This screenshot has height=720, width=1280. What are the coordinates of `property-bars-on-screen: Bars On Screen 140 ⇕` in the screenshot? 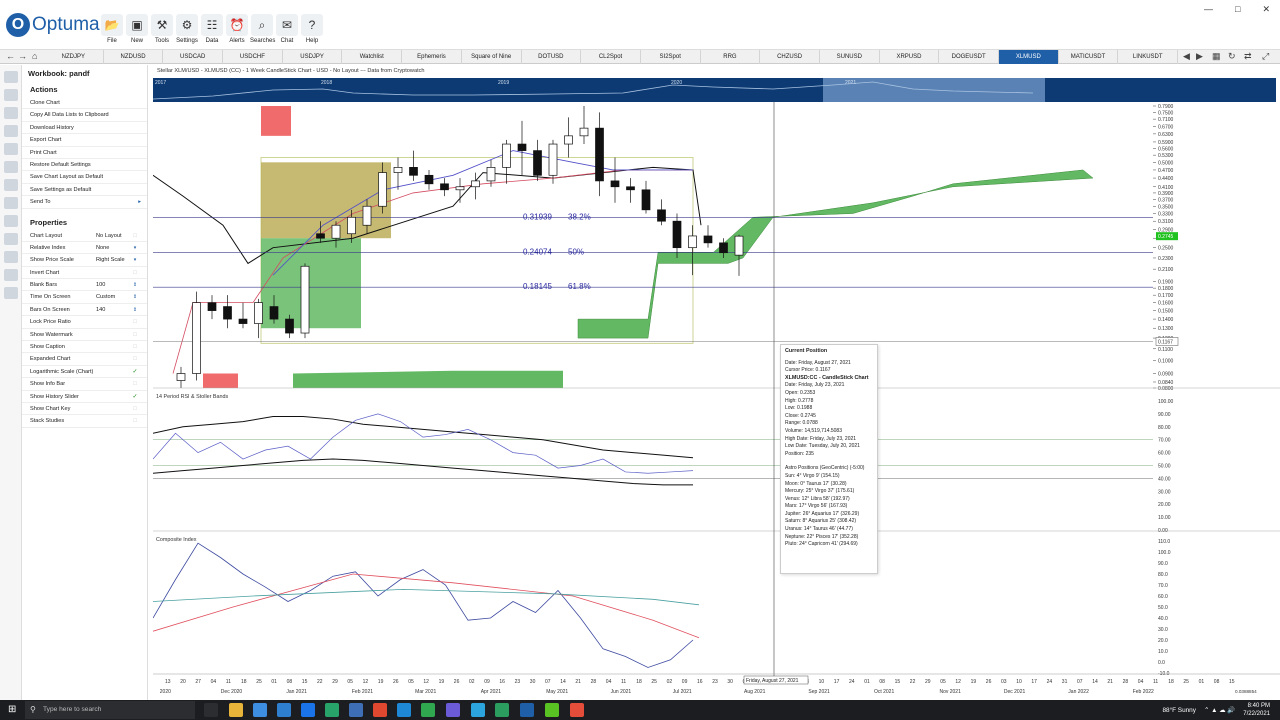 It's located at (84, 310).